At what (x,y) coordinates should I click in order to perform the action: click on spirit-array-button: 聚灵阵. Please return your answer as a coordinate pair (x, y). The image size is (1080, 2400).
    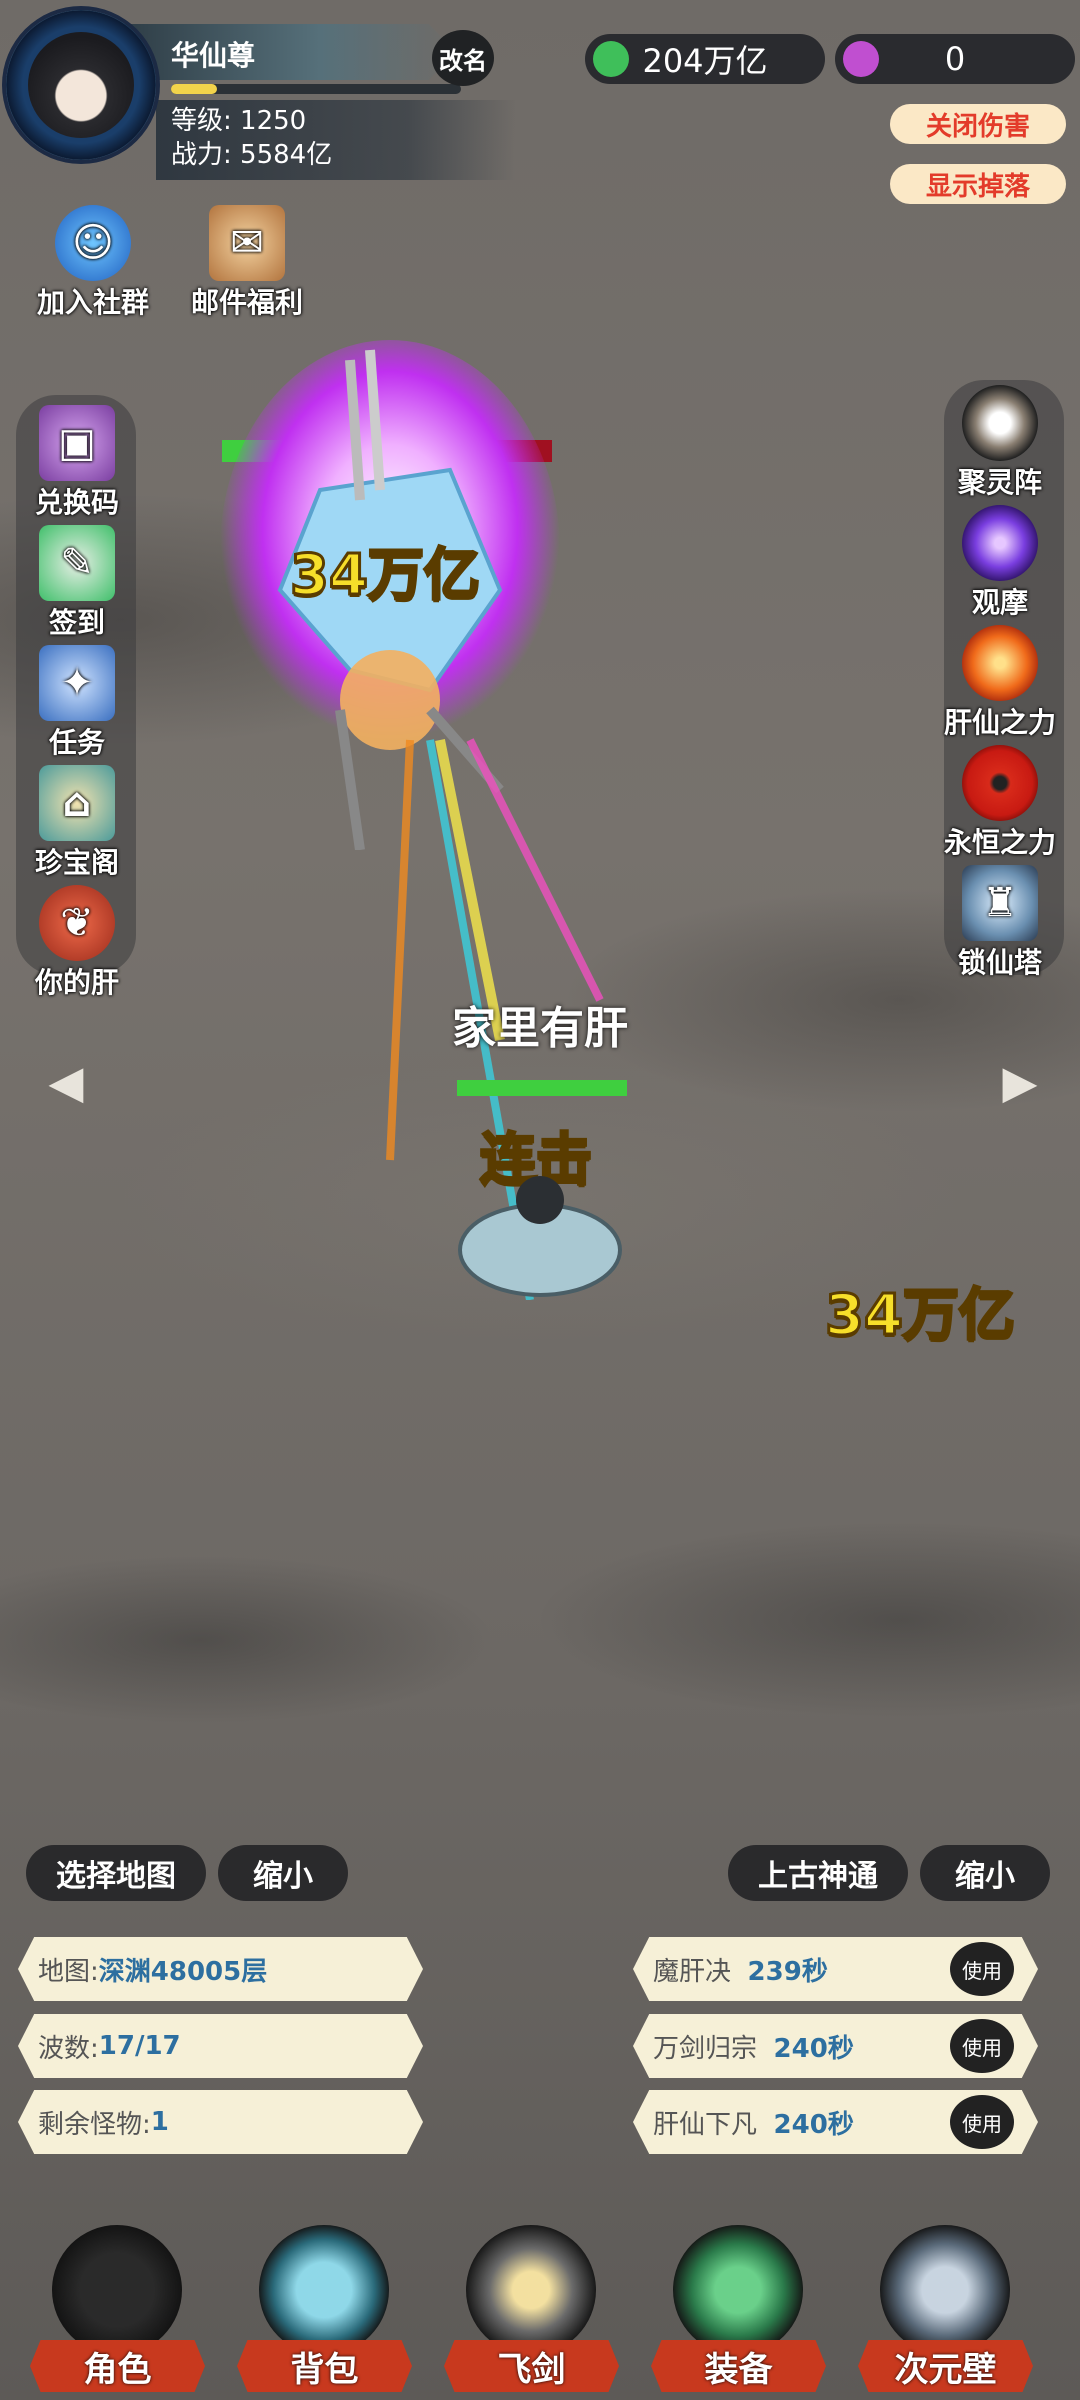
    Looking at the image, I should click on (1000, 443).